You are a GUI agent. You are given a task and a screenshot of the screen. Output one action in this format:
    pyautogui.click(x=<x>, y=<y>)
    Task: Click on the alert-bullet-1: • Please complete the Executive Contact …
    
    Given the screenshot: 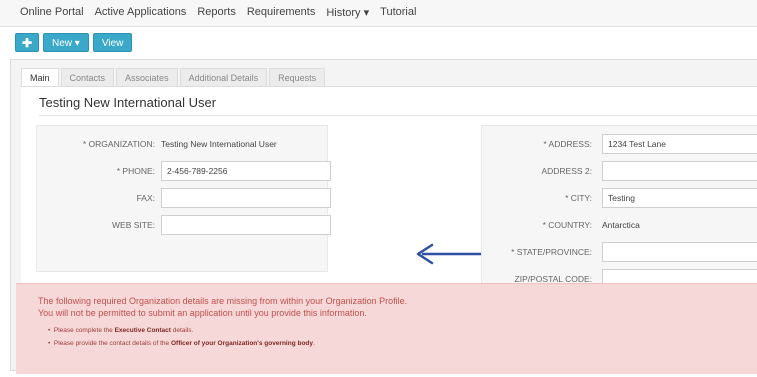 What is the action you would take?
    pyautogui.click(x=121, y=330)
    